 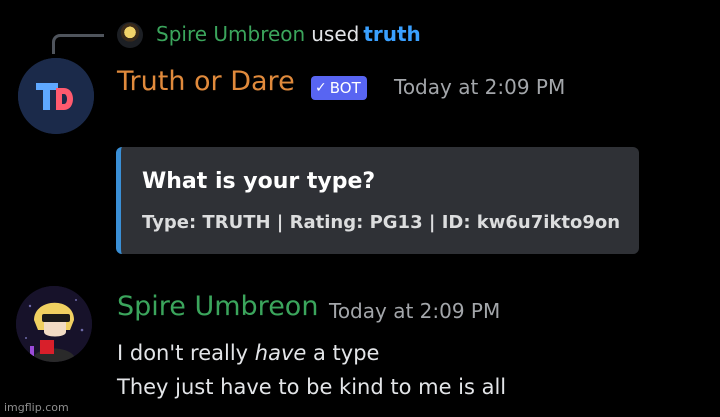 I want to click on message-line-1-prefix: I don't really, so click(x=183, y=353).